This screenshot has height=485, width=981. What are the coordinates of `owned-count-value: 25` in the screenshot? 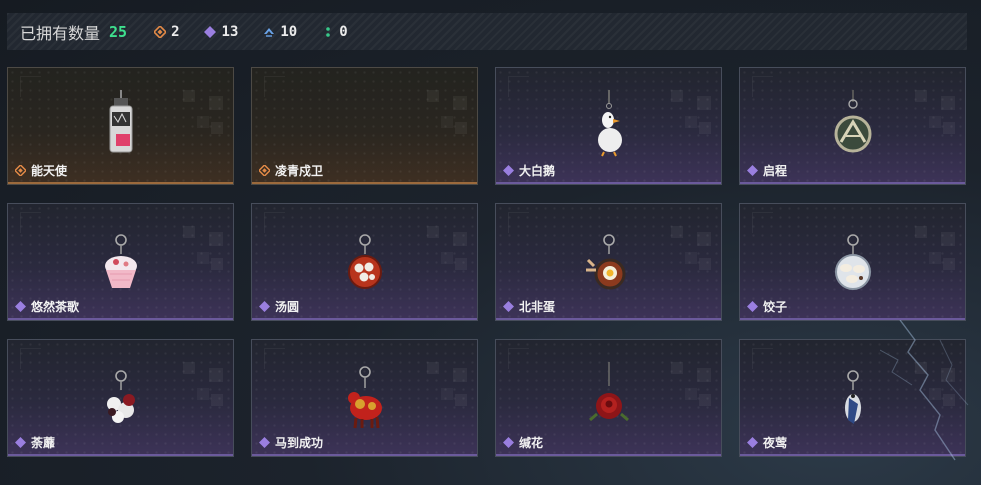 It's located at (118, 31).